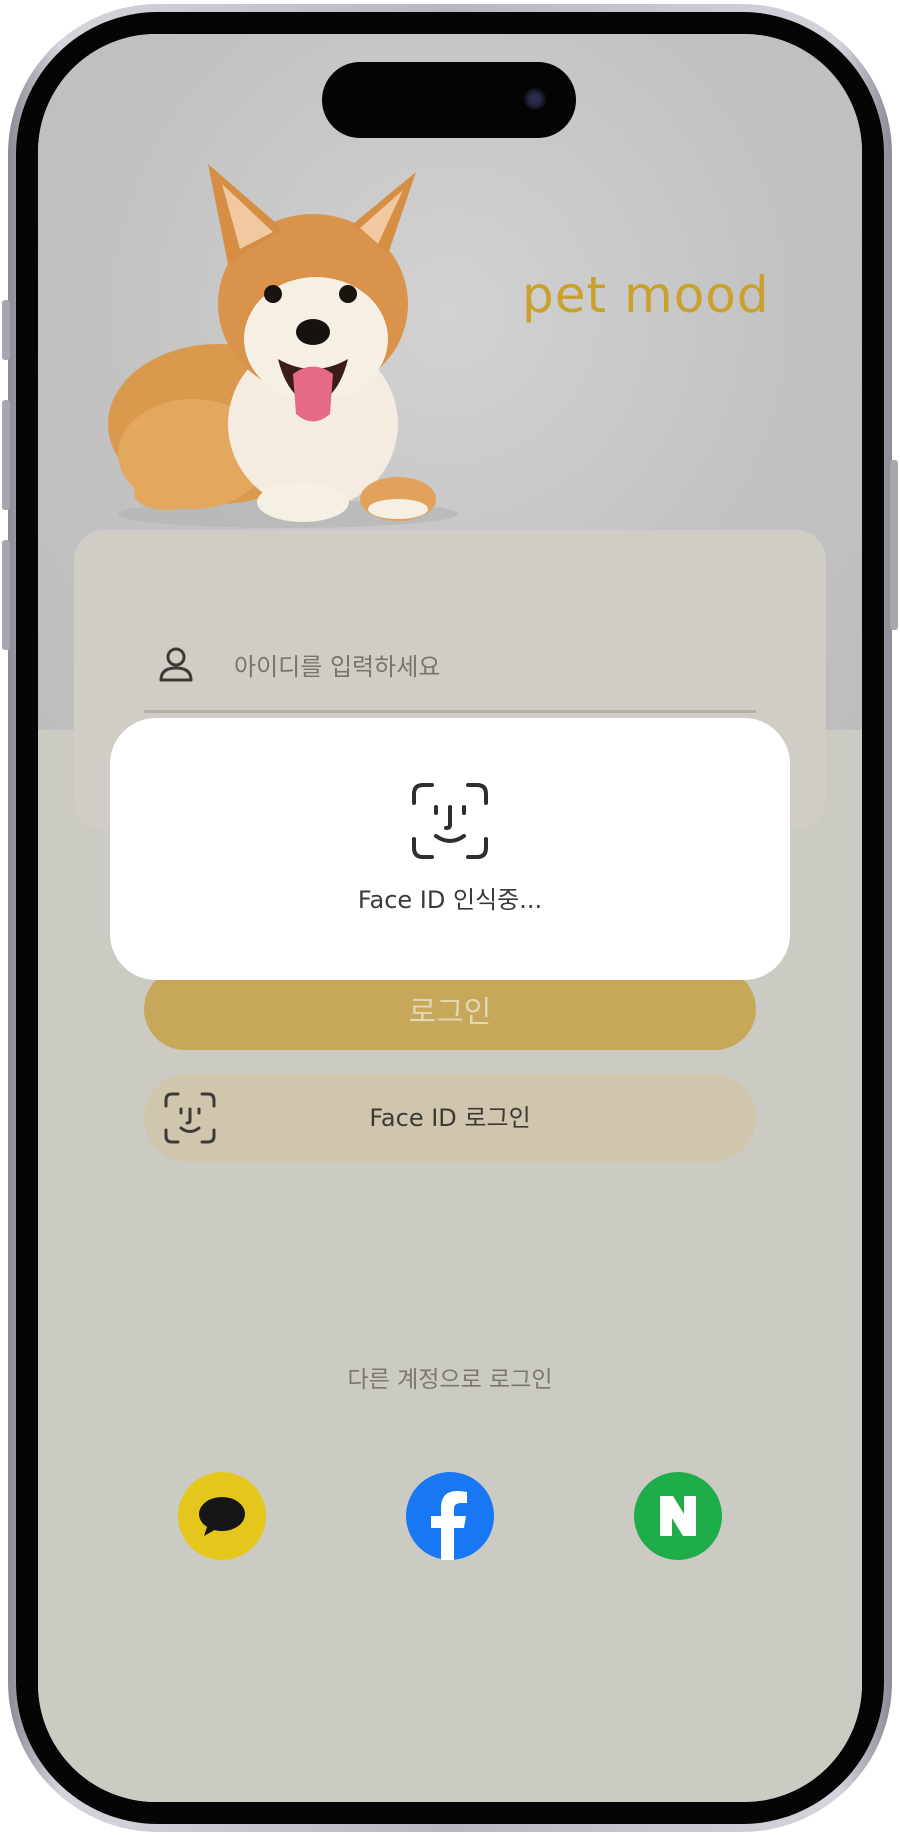  Describe the element at coordinates (449, 100) in the screenshot. I see `dynamic-island` at that location.